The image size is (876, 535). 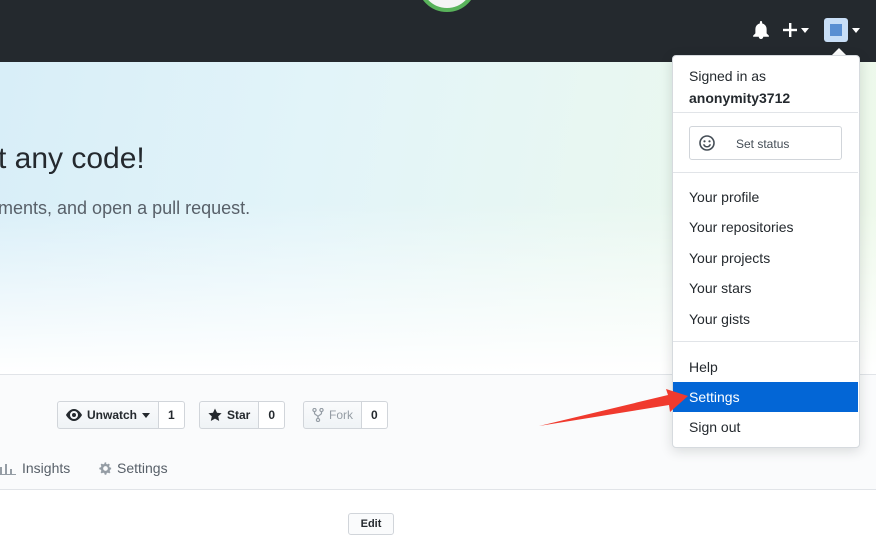 I want to click on star-label: Star, so click(x=239, y=415).